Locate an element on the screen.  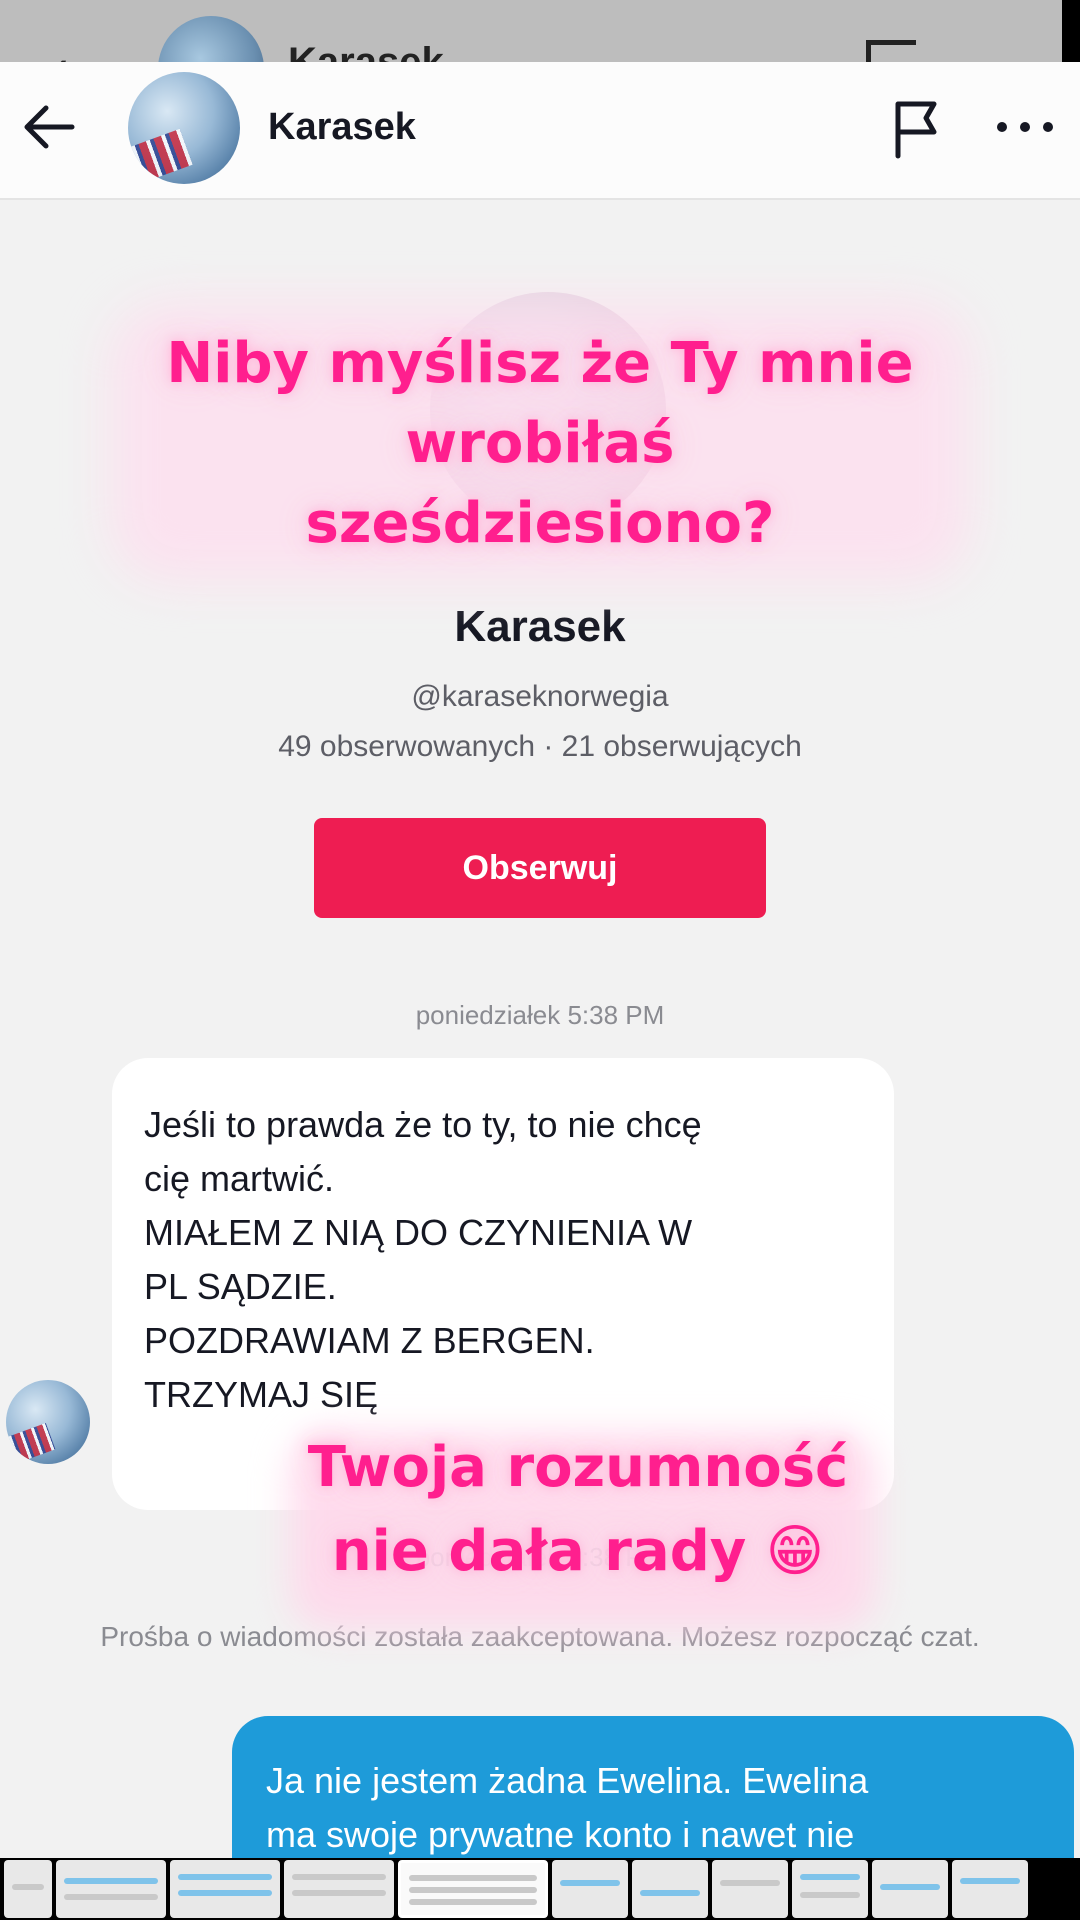
sender-avatar is located at coordinates (48, 1422).